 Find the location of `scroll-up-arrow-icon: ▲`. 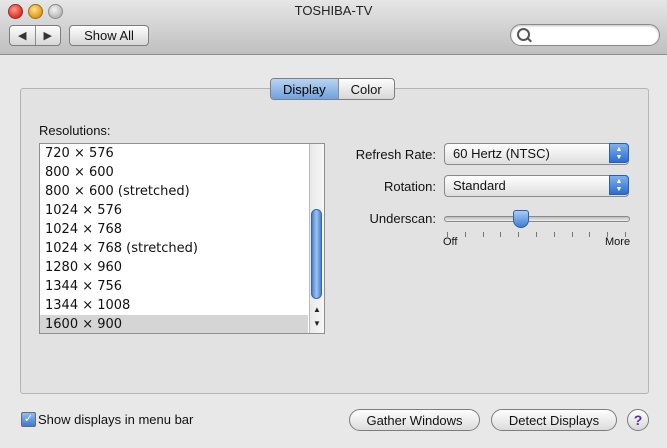

scroll-up-arrow-icon: ▲ is located at coordinates (317, 309).